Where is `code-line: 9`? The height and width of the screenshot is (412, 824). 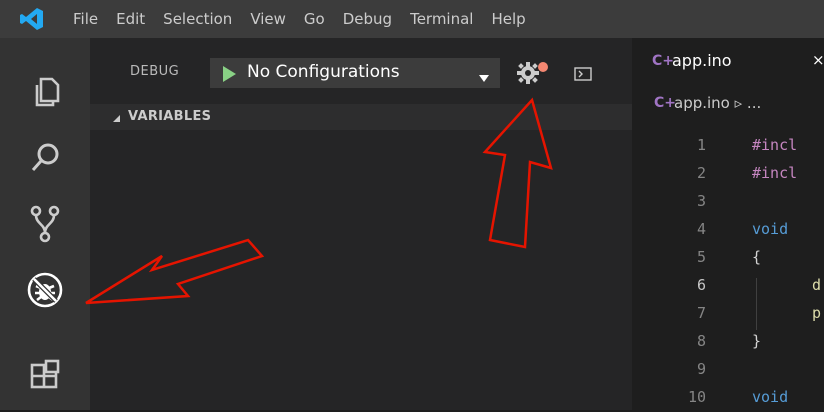 code-line: 9 is located at coordinates (728, 372).